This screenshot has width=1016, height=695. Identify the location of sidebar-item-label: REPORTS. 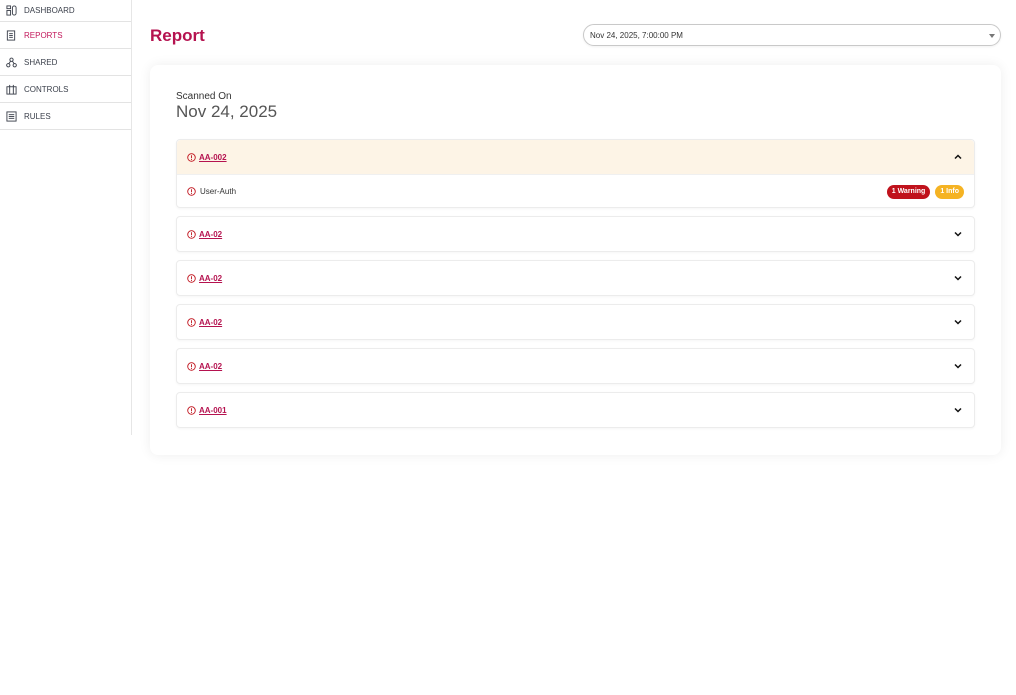
(43, 35).